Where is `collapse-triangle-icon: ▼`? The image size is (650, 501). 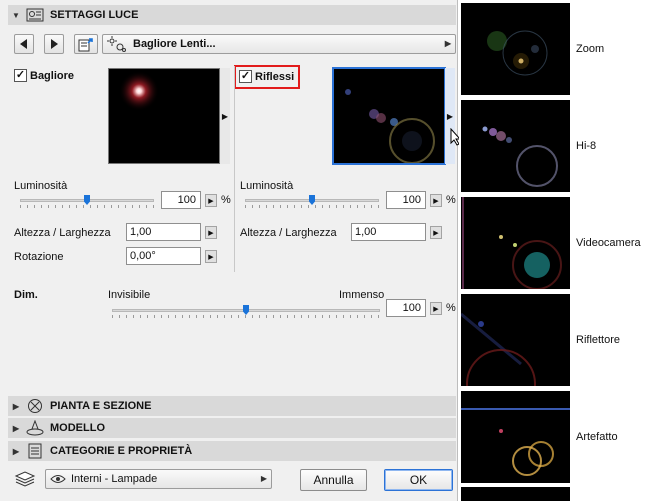
collapse-triangle-icon: ▼ is located at coordinates (16, 15).